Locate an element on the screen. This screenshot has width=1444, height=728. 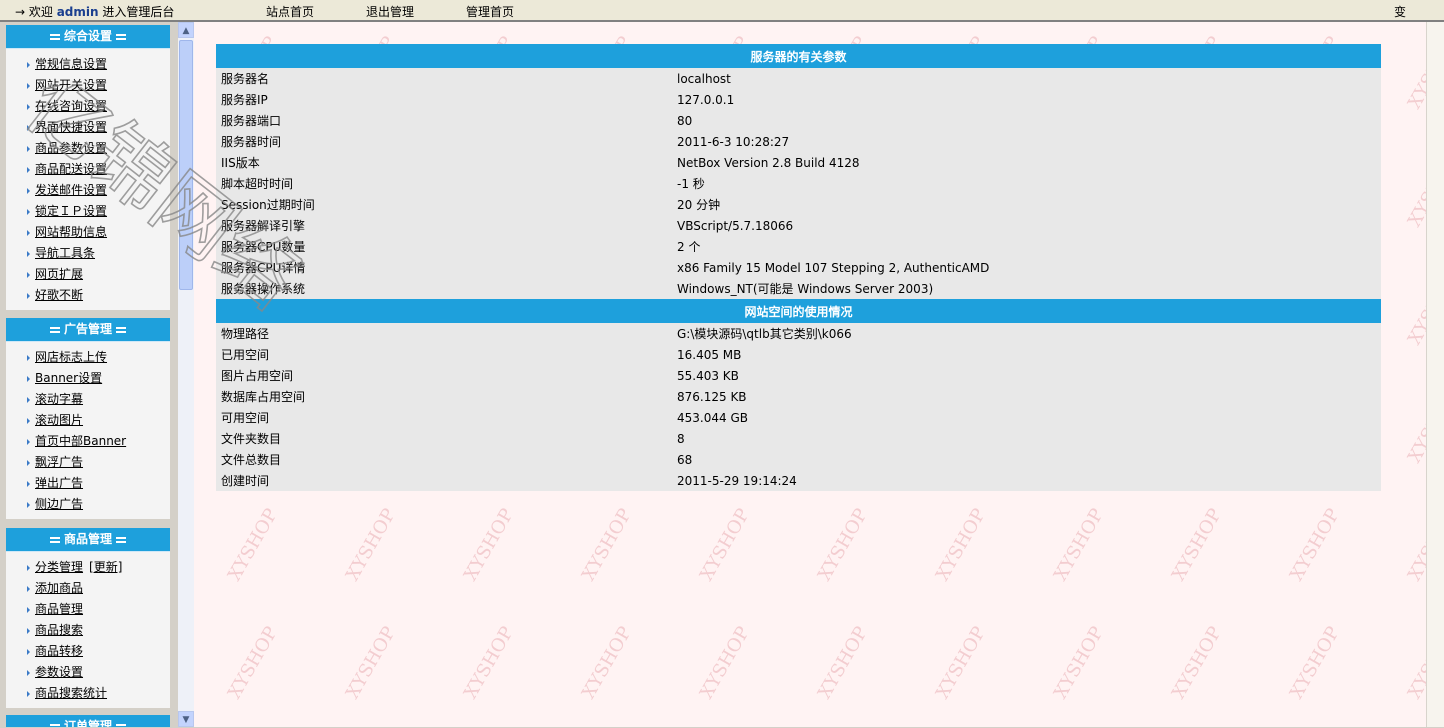
param-value: 2 个 is located at coordinates (1026, 246).